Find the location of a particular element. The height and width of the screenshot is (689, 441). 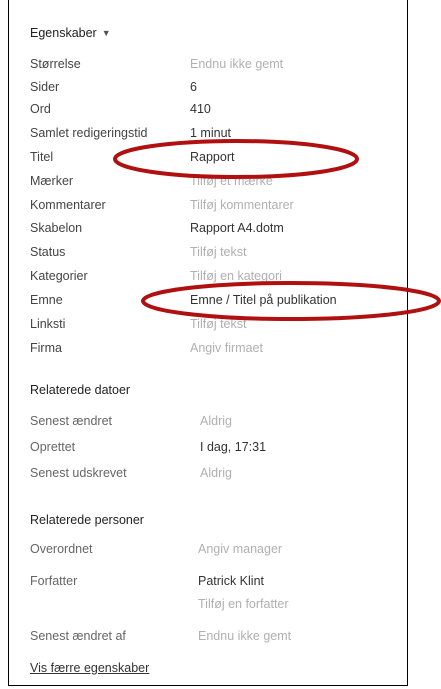

property-value: 410 is located at coordinates (200, 109).